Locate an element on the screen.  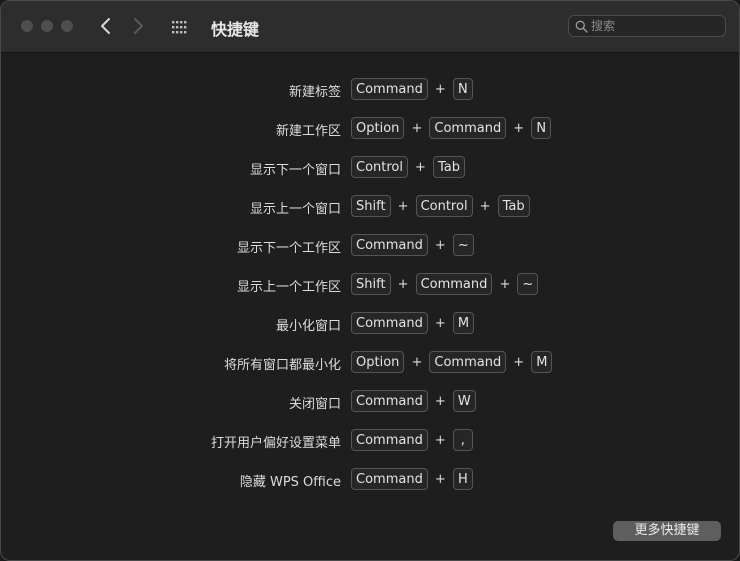
show-all-button is located at coordinates (179, 27).